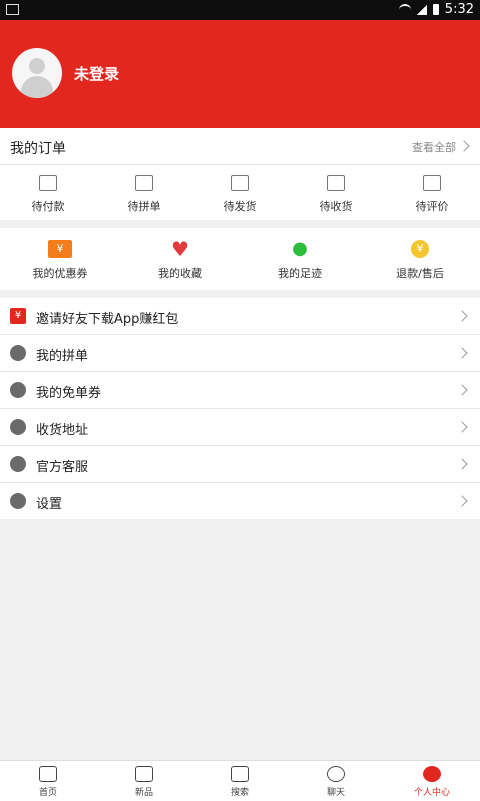 Image resolution: width=480 pixels, height=801 pixels. What do you see at coordinates (60, 249) in the screenshot?
I see `coupon-icon: ¥` at bounding box center [60, 249].